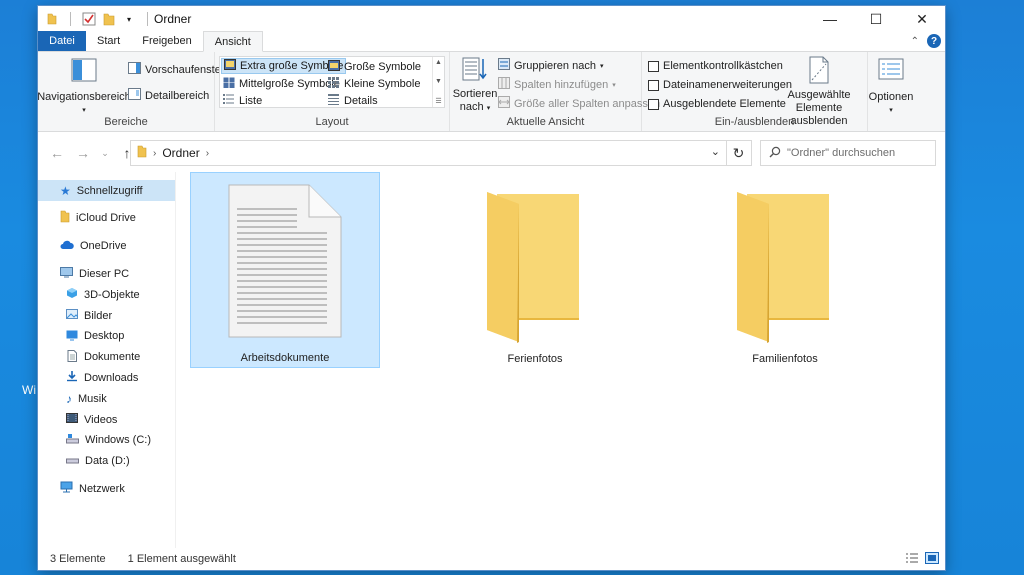 The width and height of the screenshot is (1024, 575). I want to click on folder-small-icon, so click(52, 19).